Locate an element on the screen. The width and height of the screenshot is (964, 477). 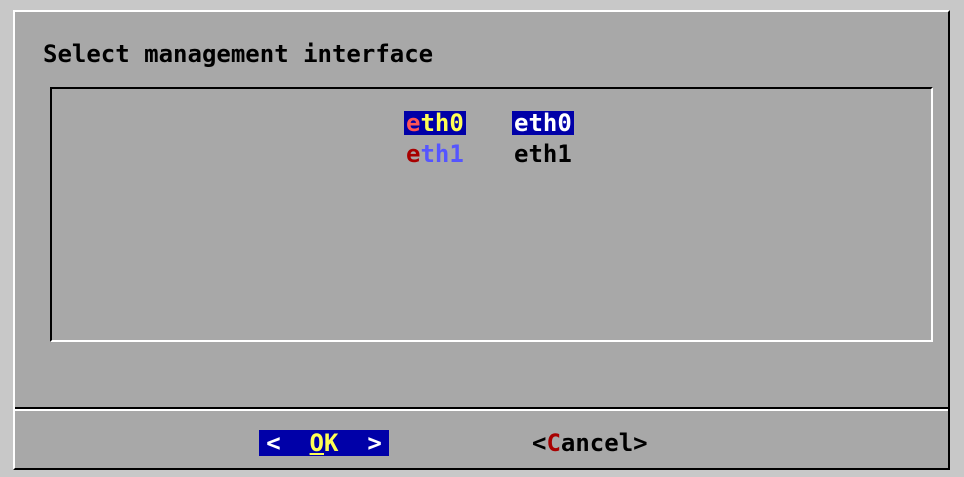
ok-label-rest: K is located at coordinates (331, 443).